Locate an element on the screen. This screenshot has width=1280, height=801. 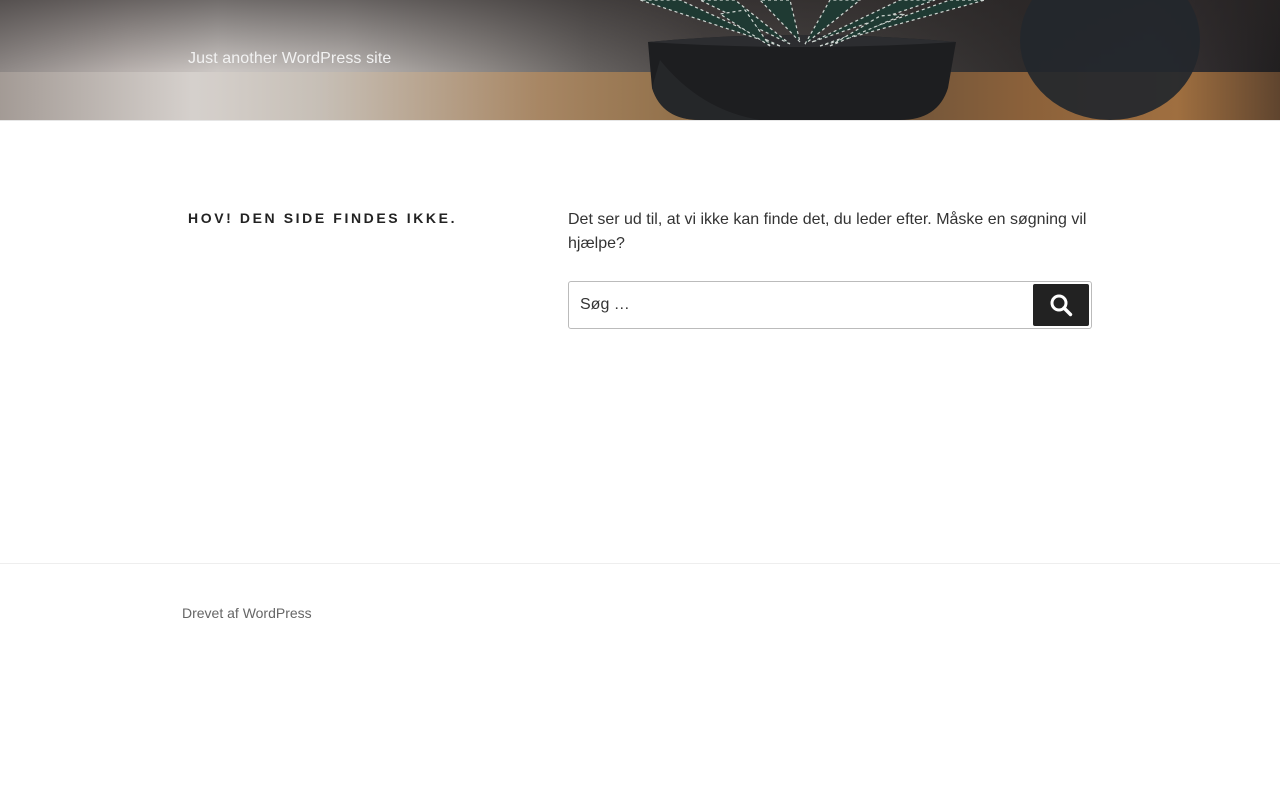
search-form is located at coordinates (830, 305).